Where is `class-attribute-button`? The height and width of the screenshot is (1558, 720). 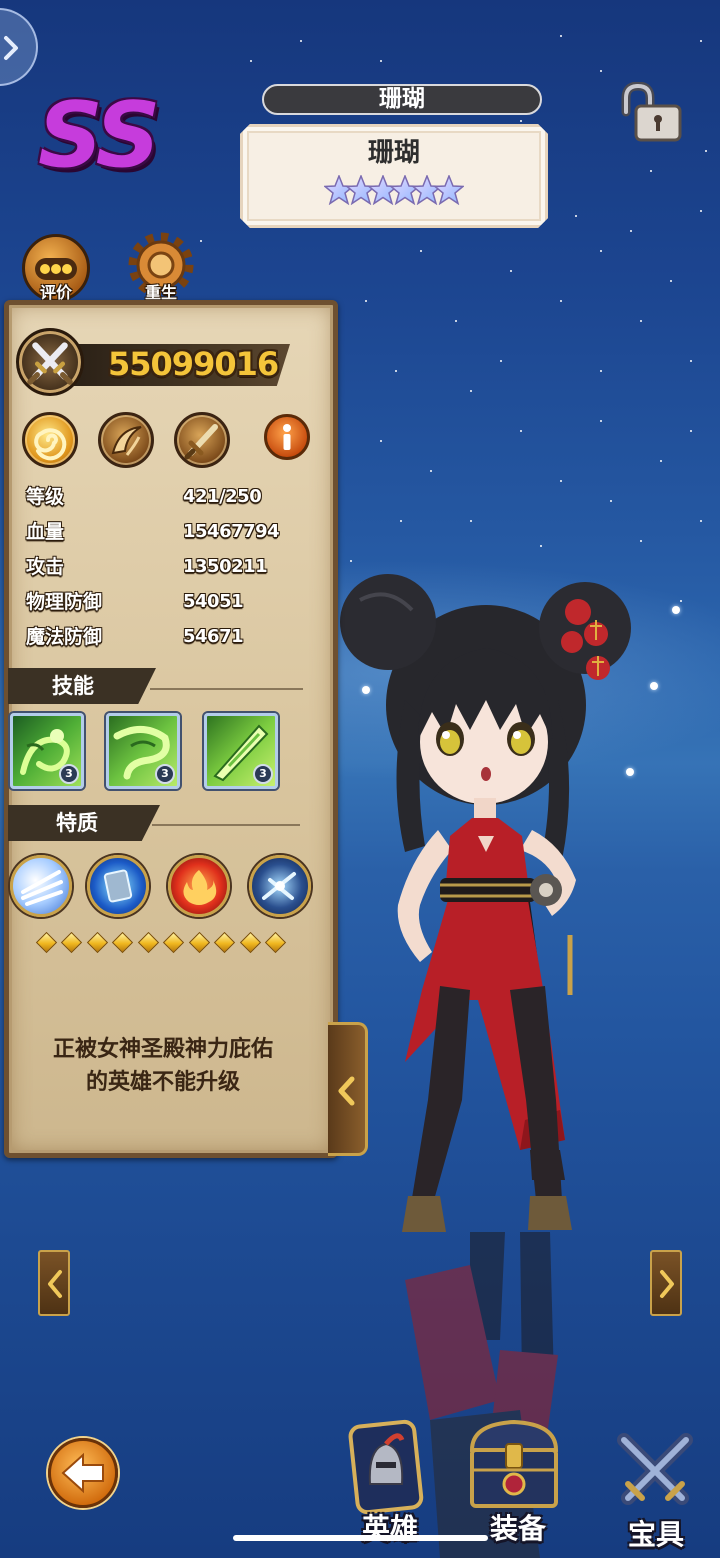
class-attribute-button is located at coordinates (126, 440).